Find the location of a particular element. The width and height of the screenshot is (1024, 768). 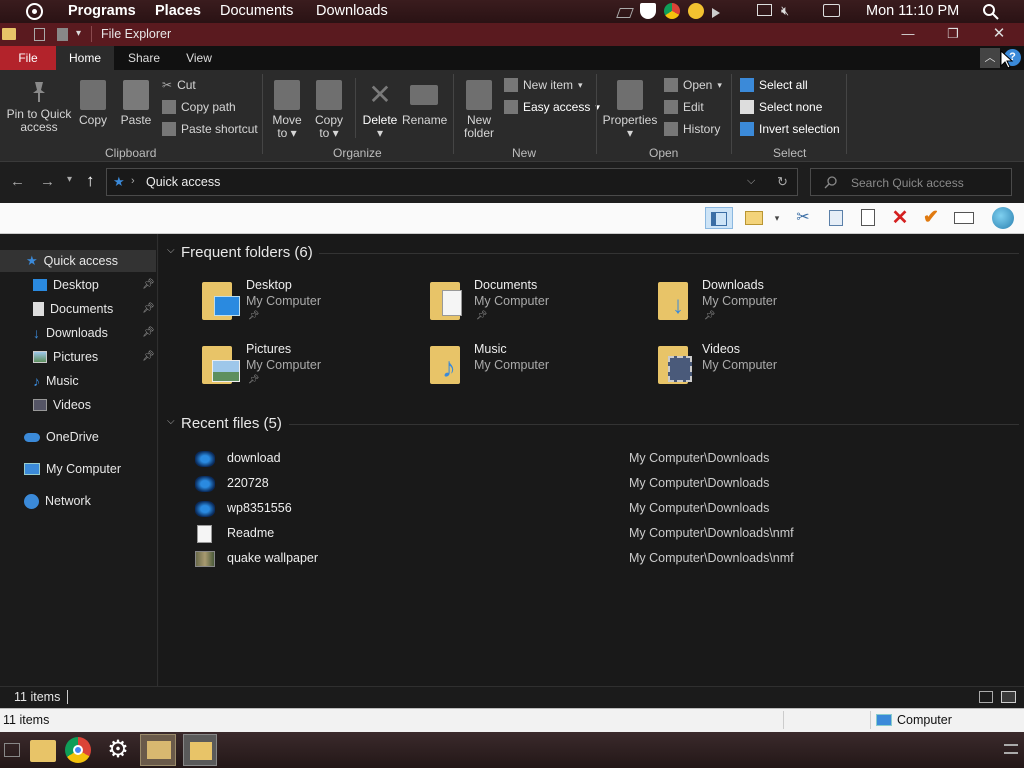

new-folder-qat-icon is located at coordinates (62, 34).